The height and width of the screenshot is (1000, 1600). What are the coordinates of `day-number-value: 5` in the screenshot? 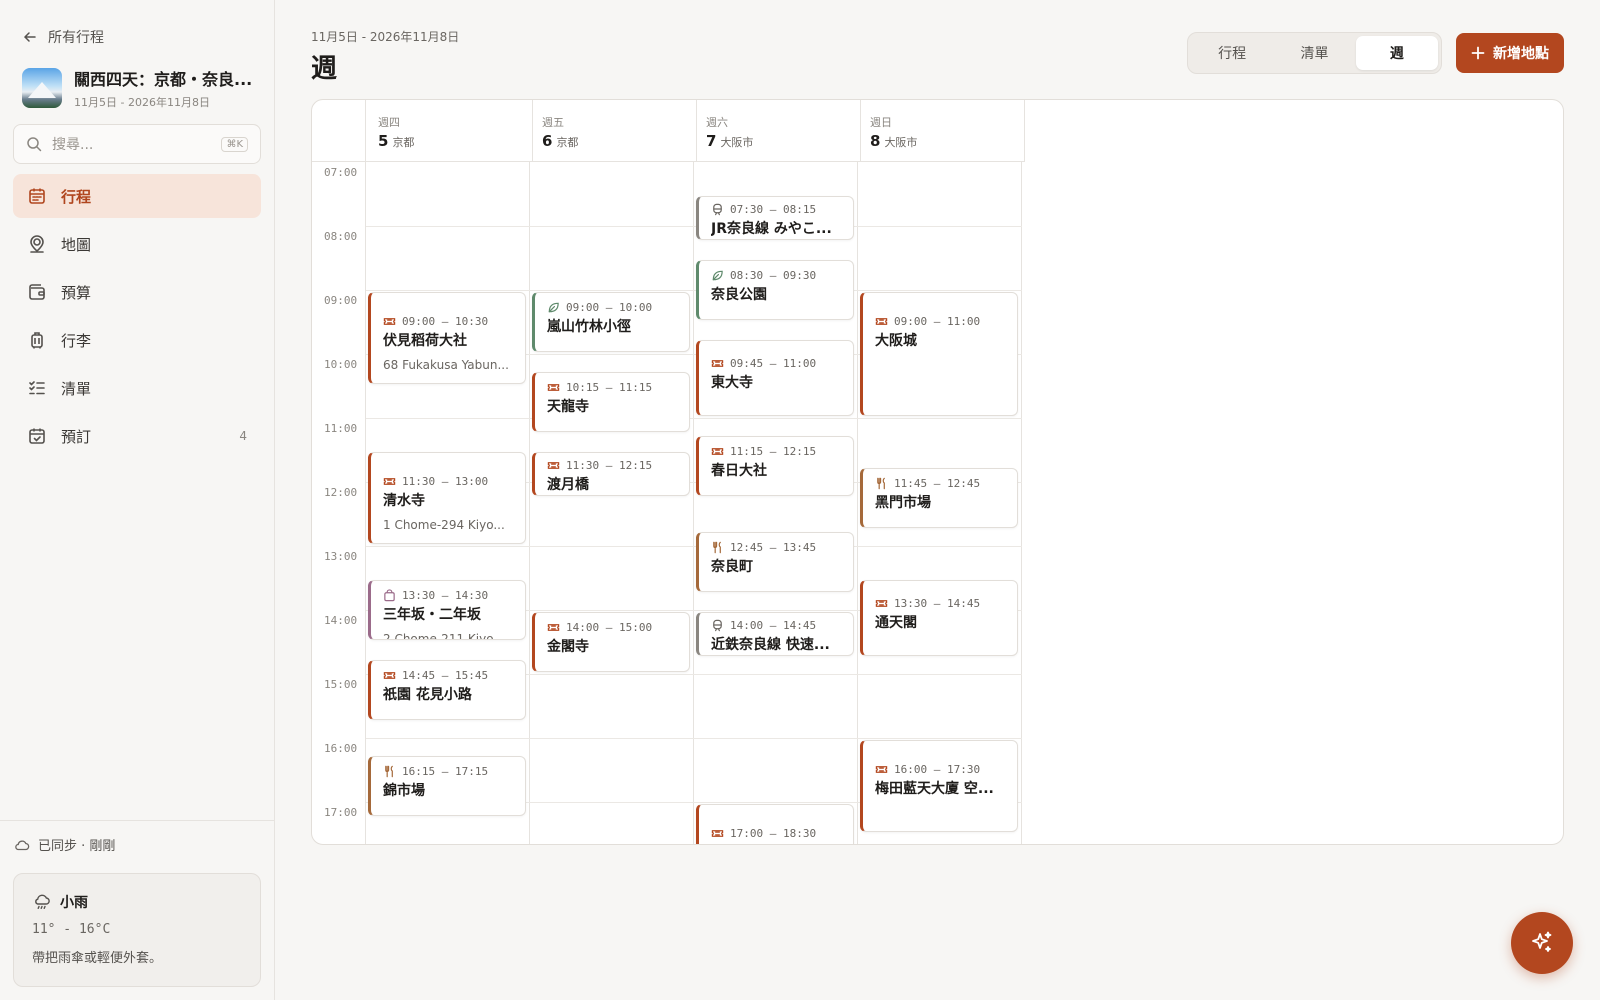 It's located at (383, 141).